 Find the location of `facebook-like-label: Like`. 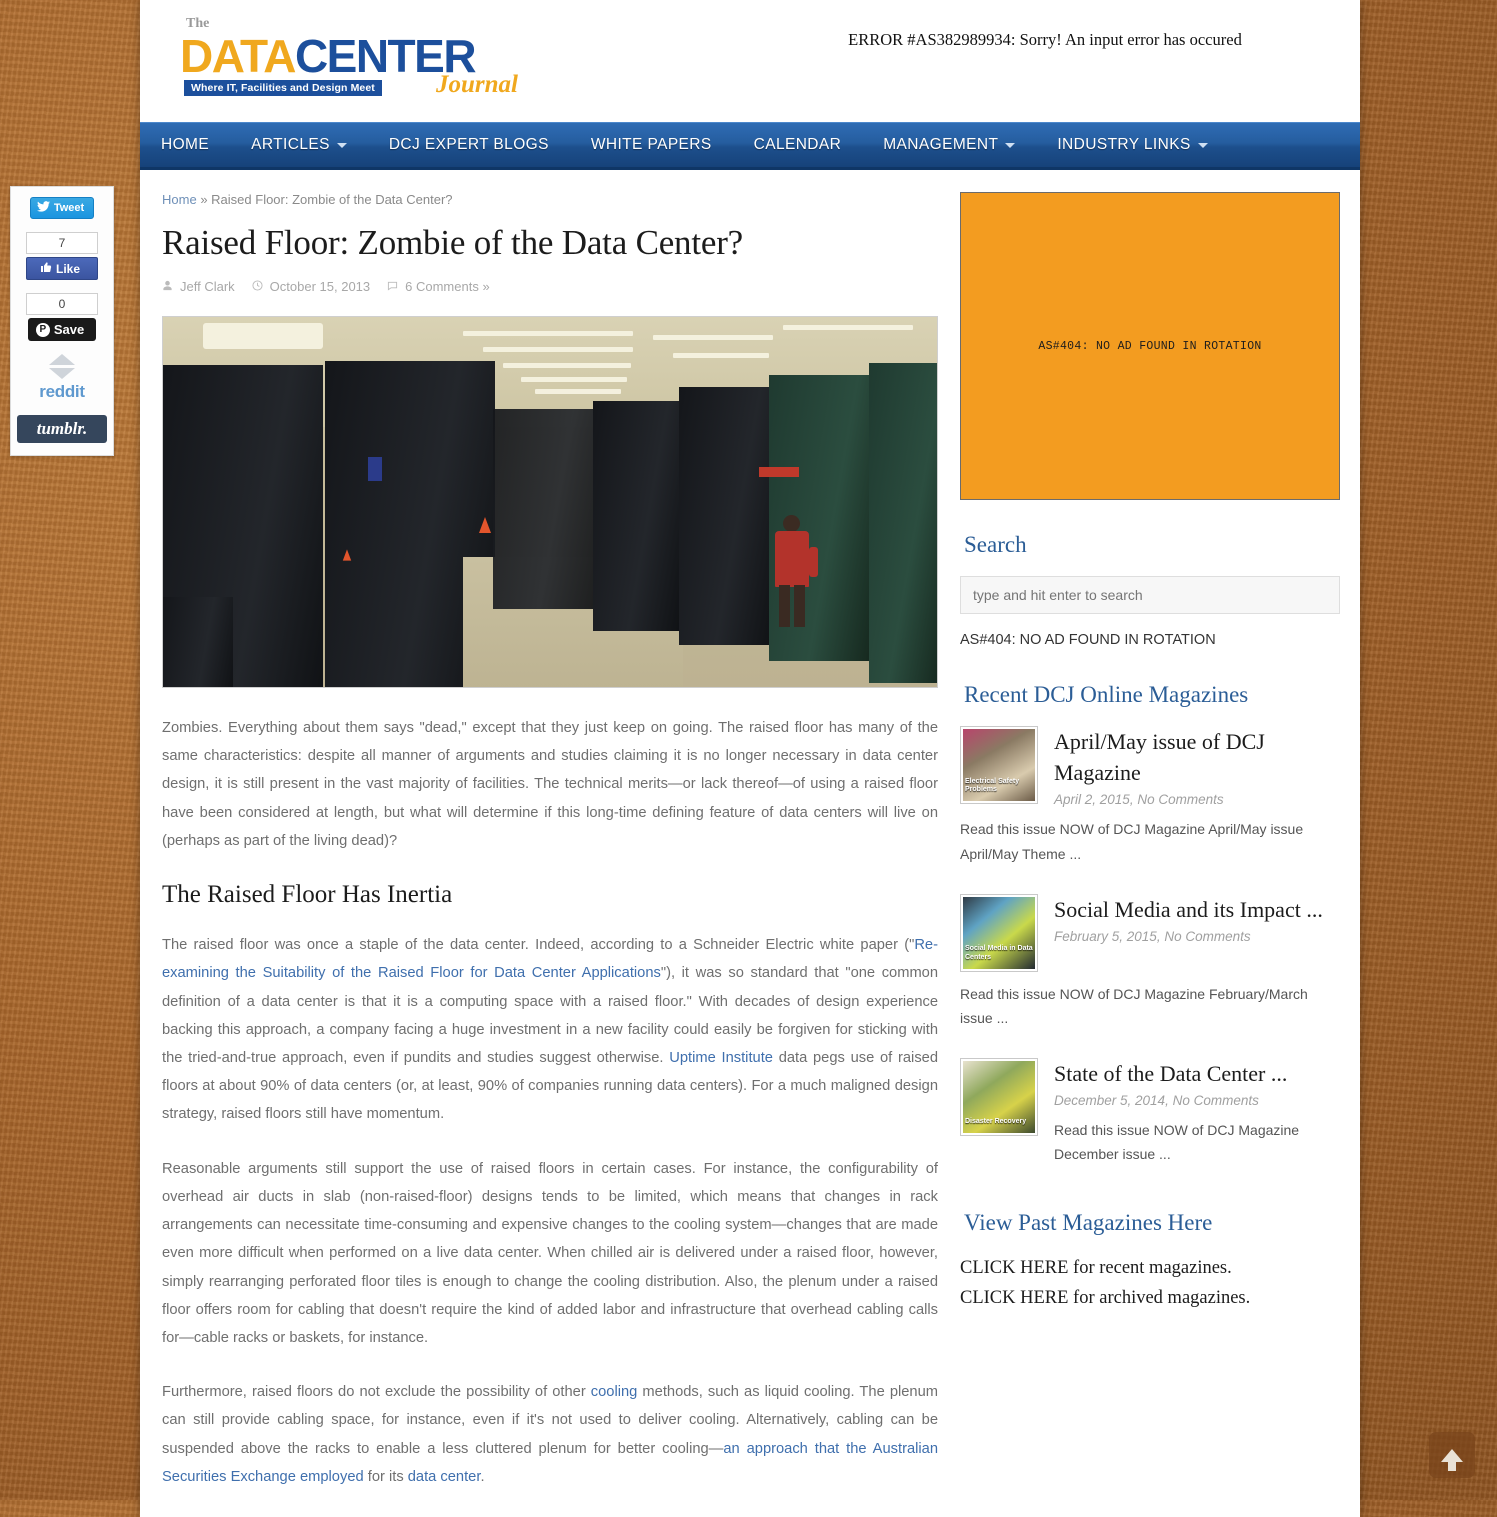

facebook-like-label: Like is located at coordinates (67, 268).